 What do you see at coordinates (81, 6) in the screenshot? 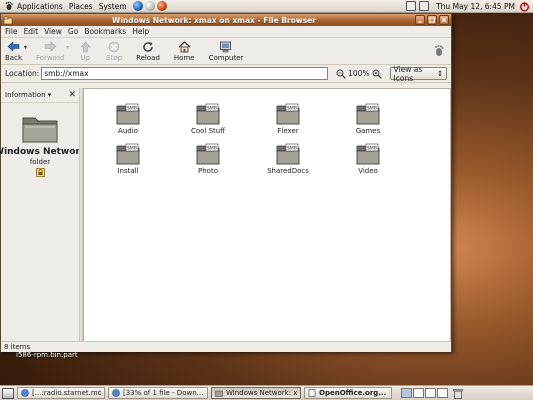
I see `places-menu: Places` at bounding box center [81, 6].